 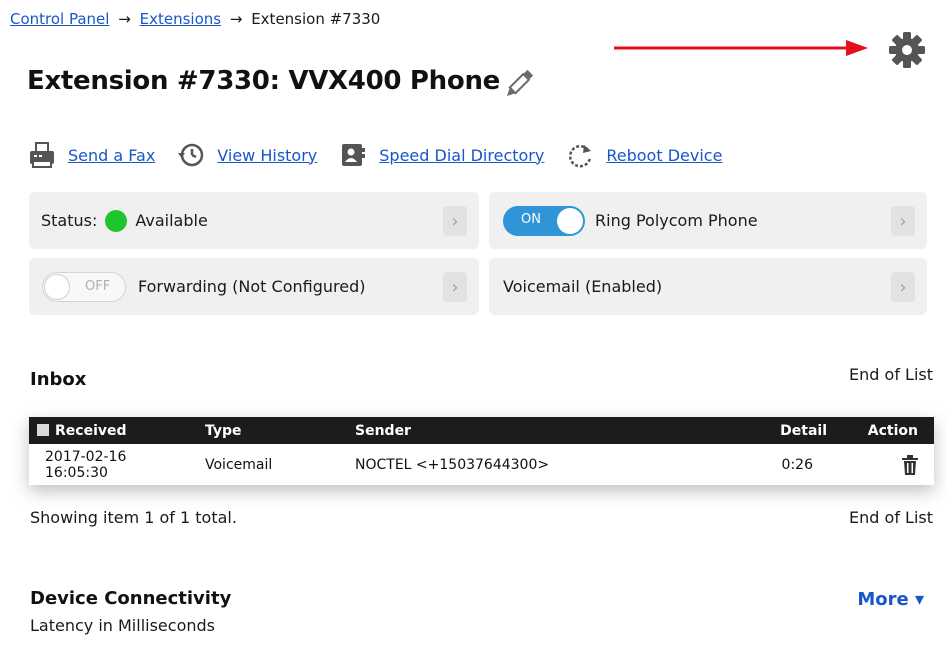 I want to click on fax-icon, so click(x=42, y=155).